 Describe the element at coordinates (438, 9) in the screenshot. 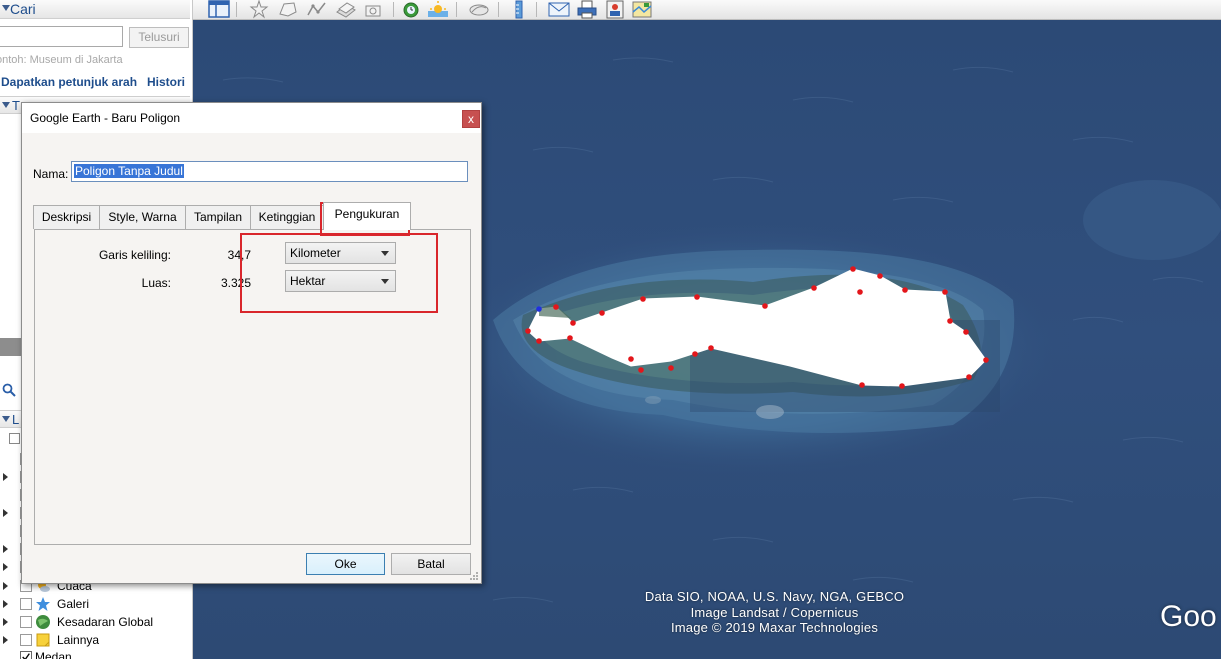

I see `sunlight-icon` at that location.